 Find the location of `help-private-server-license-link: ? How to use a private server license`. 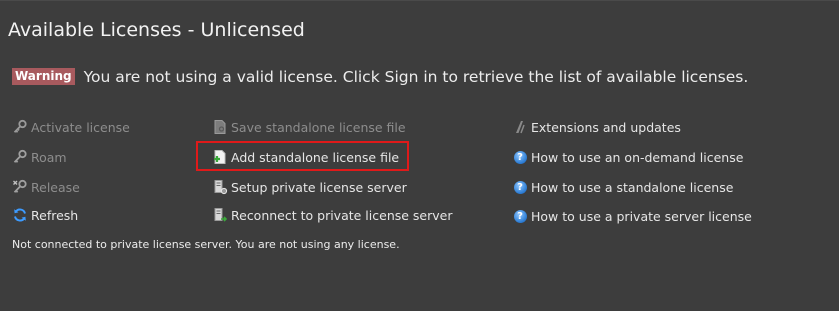

help-private-server-license-link: ? How to use a private server license is located at coordinates (632, 216).